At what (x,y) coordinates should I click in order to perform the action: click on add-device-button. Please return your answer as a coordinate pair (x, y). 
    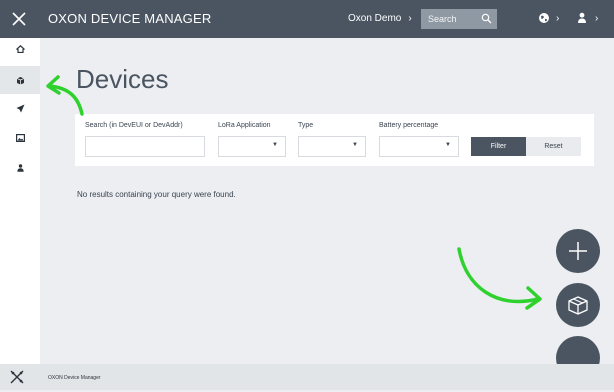
    Looking at the image, I should click on (578, 251).